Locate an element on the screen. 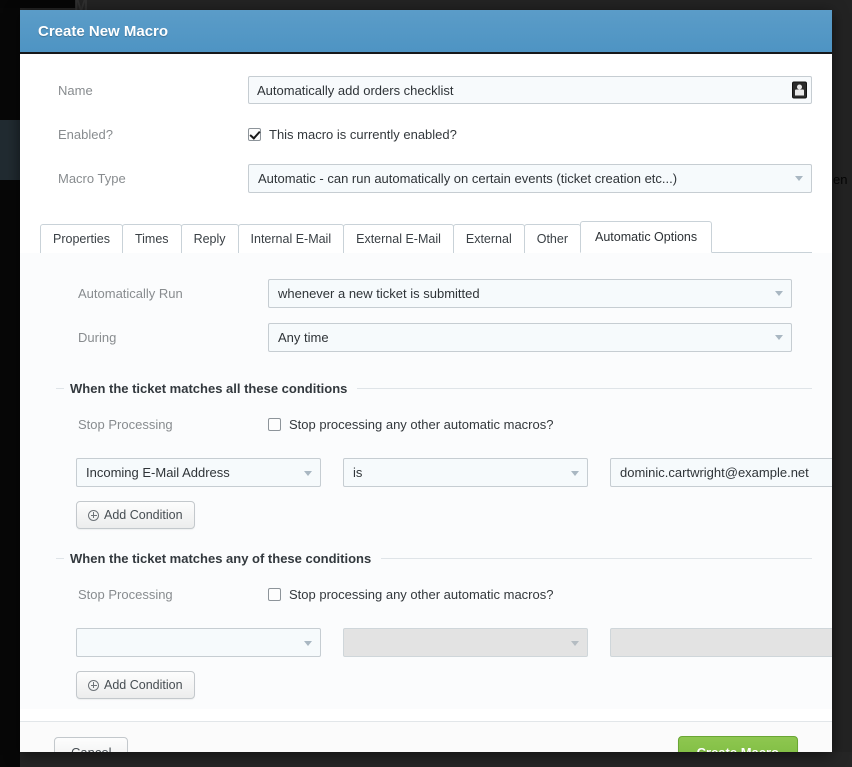 Image resolution: width=852 pixels, height=767 pixels. condition-row-any is located at coordinates (436, 642).